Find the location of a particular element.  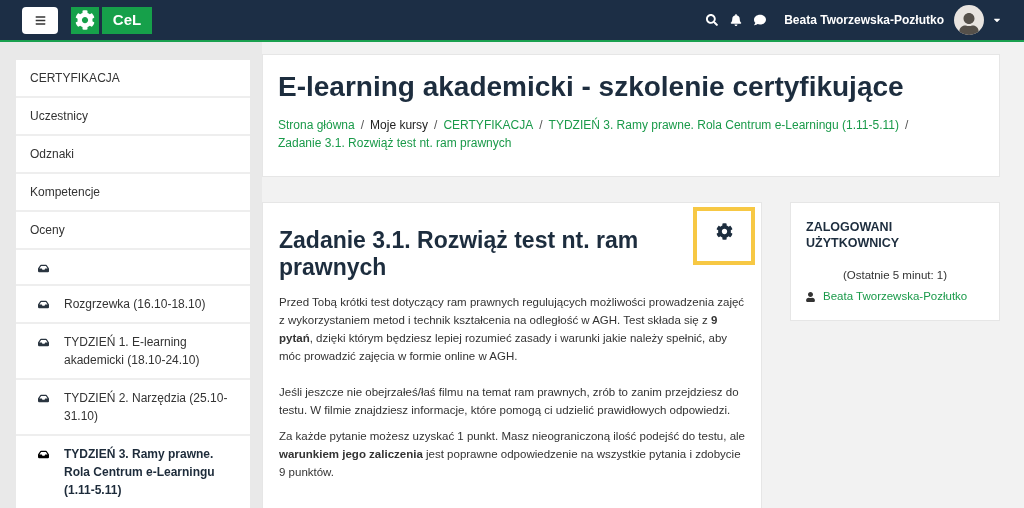

menu-icon is located at coordinates (40, 20).